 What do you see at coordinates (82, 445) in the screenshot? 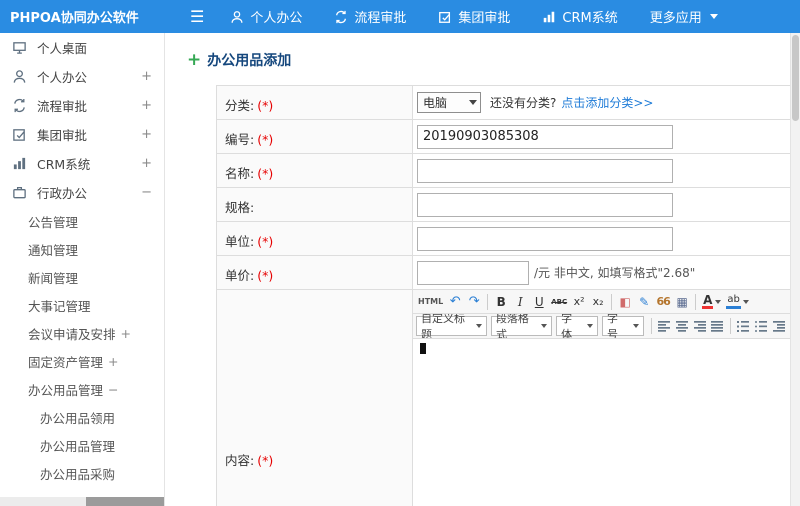
I see `sidebar-item-supplies-manage: 办公用品管理` at bounding box center [82, 445].